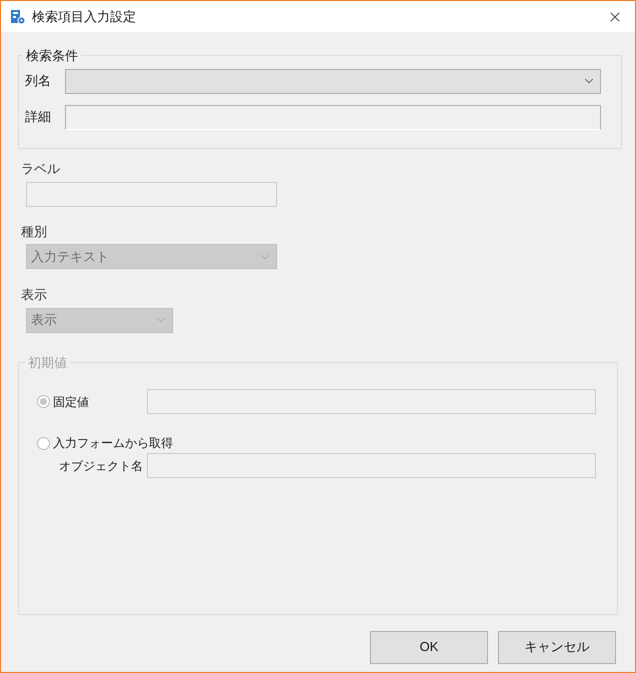 The image size is (636, 673). I want to click on field-label: オブジェクト名, so click(101, 465).